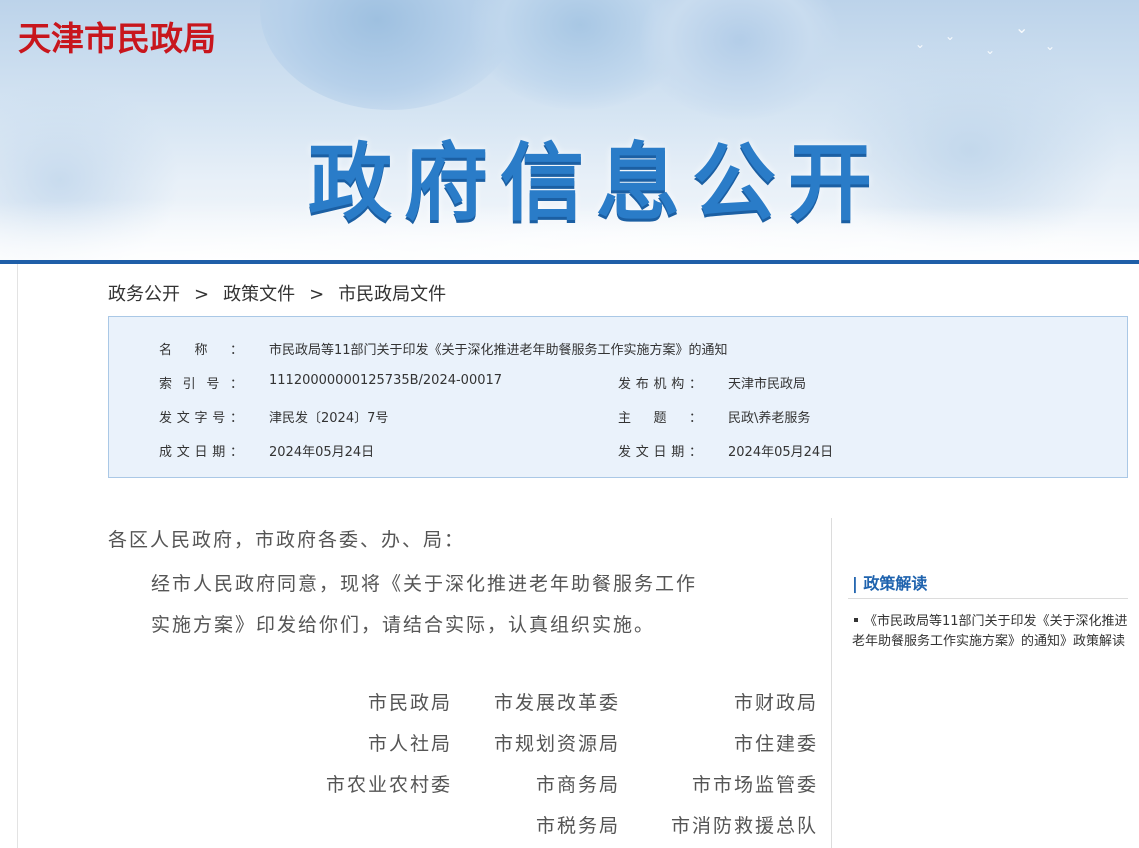 The image size is (1139, 848). I want to click on publisher-label: 发布机构：, so click(660, 384).